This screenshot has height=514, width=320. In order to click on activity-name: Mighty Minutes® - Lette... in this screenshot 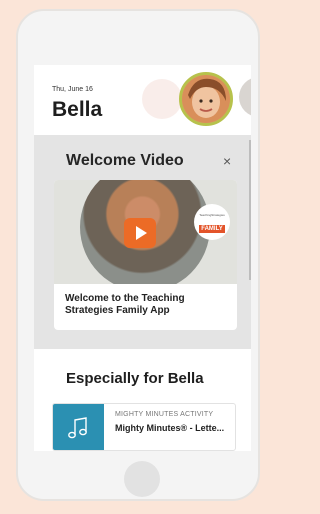, I will do `click(170, 428)`.